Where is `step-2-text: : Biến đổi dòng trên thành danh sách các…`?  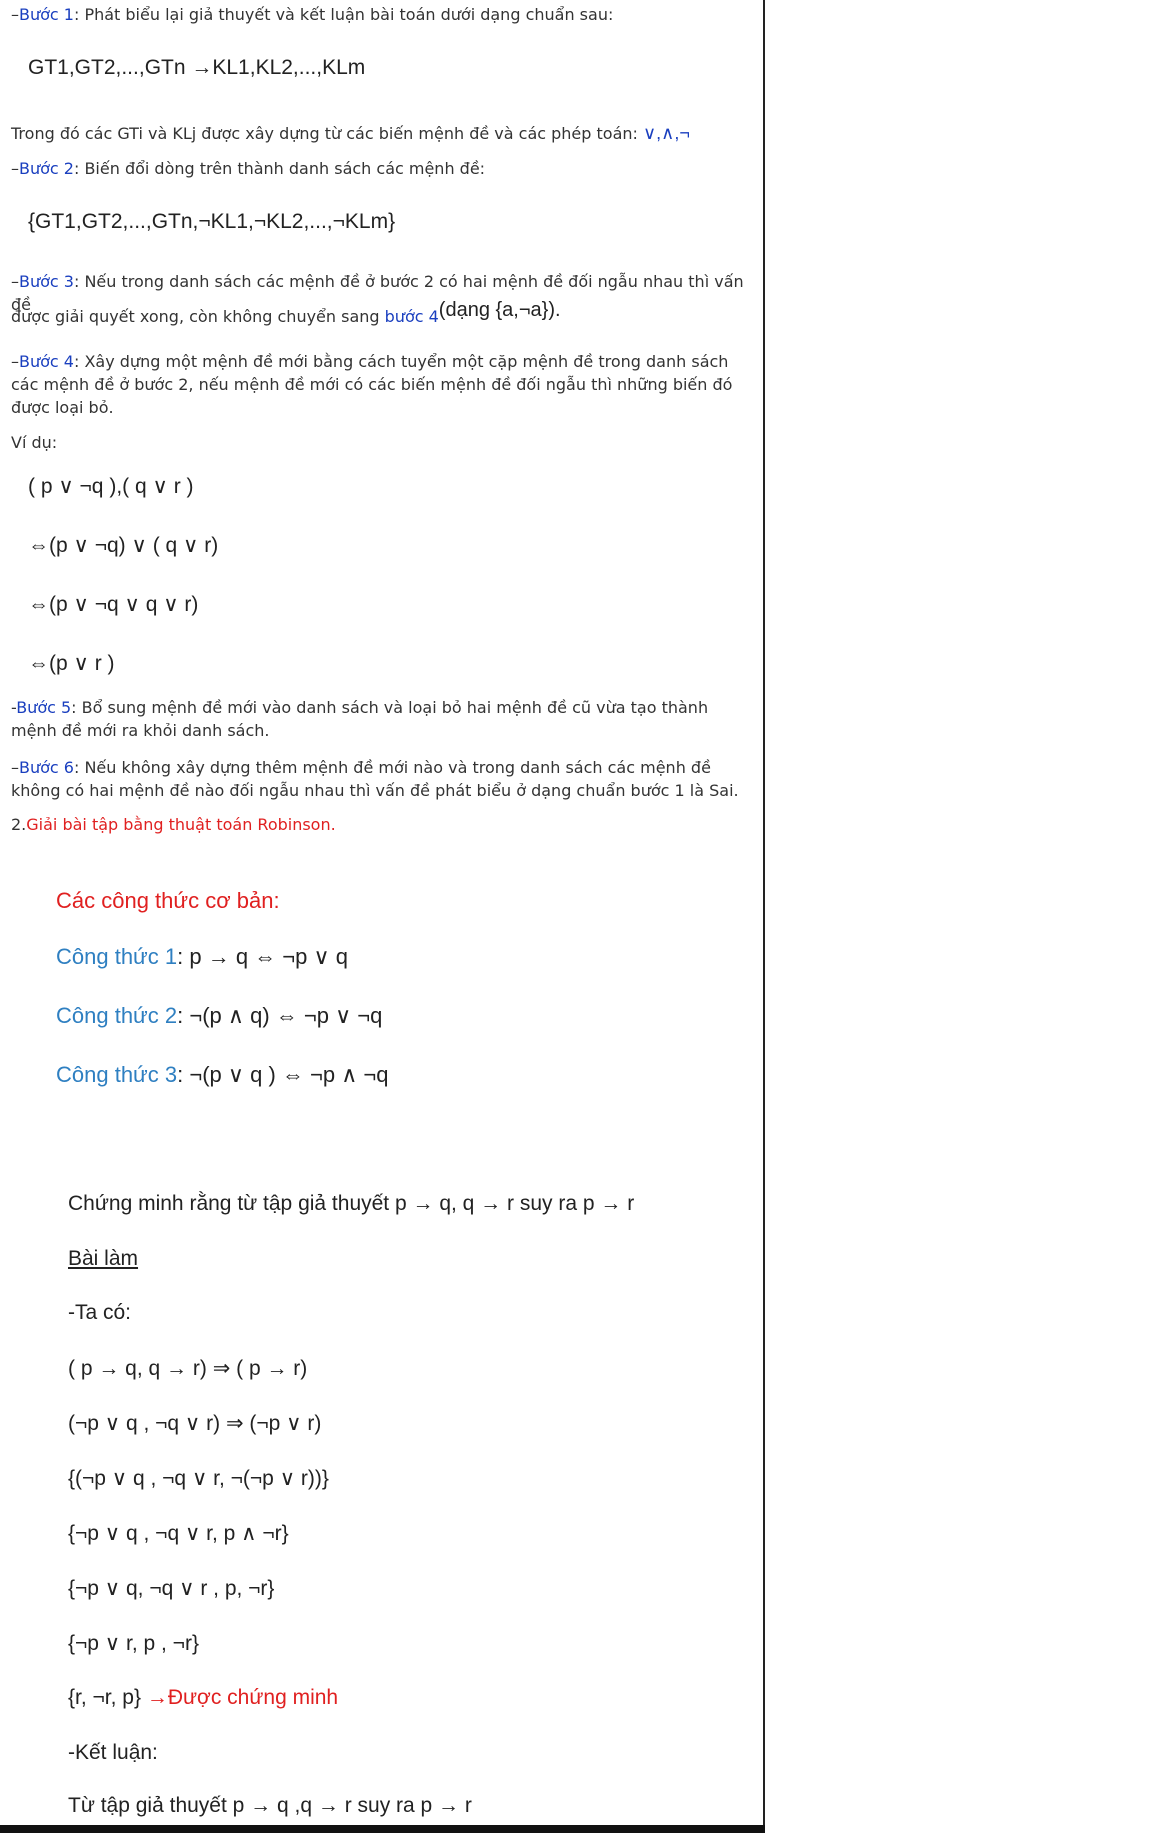 step-2-text: : Biến đổi dòng trên thành danh sách các… is located at coordinates (279, 168).